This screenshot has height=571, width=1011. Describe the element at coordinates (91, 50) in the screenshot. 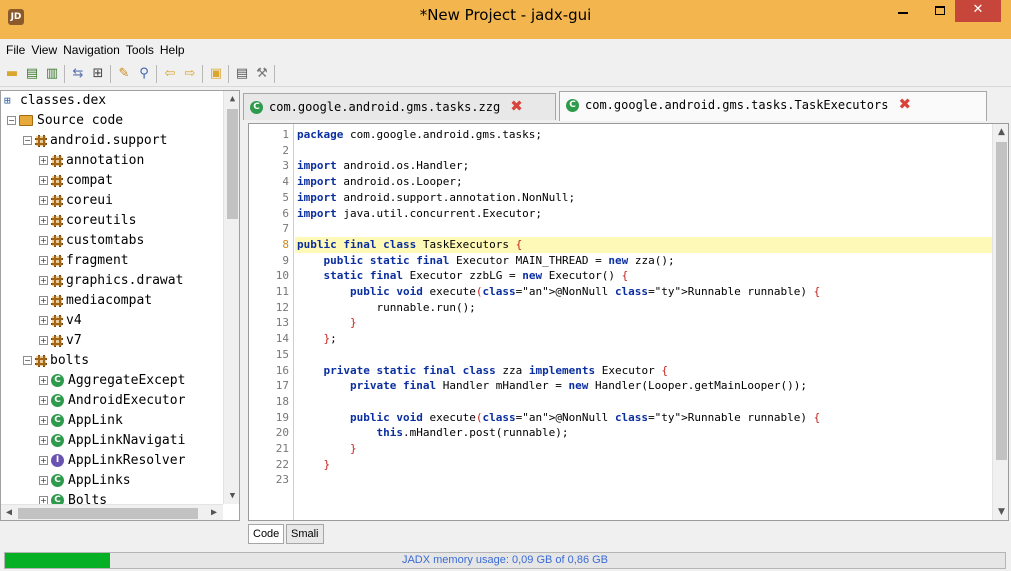

I see `menu-navigation: Navigation` at that location.